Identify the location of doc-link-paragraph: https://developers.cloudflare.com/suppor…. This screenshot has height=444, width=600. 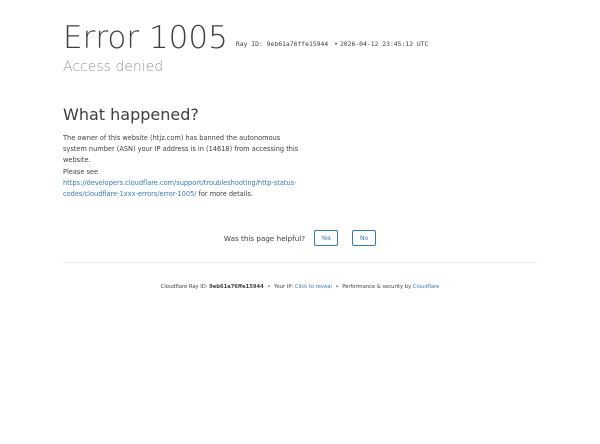
(183, 189).